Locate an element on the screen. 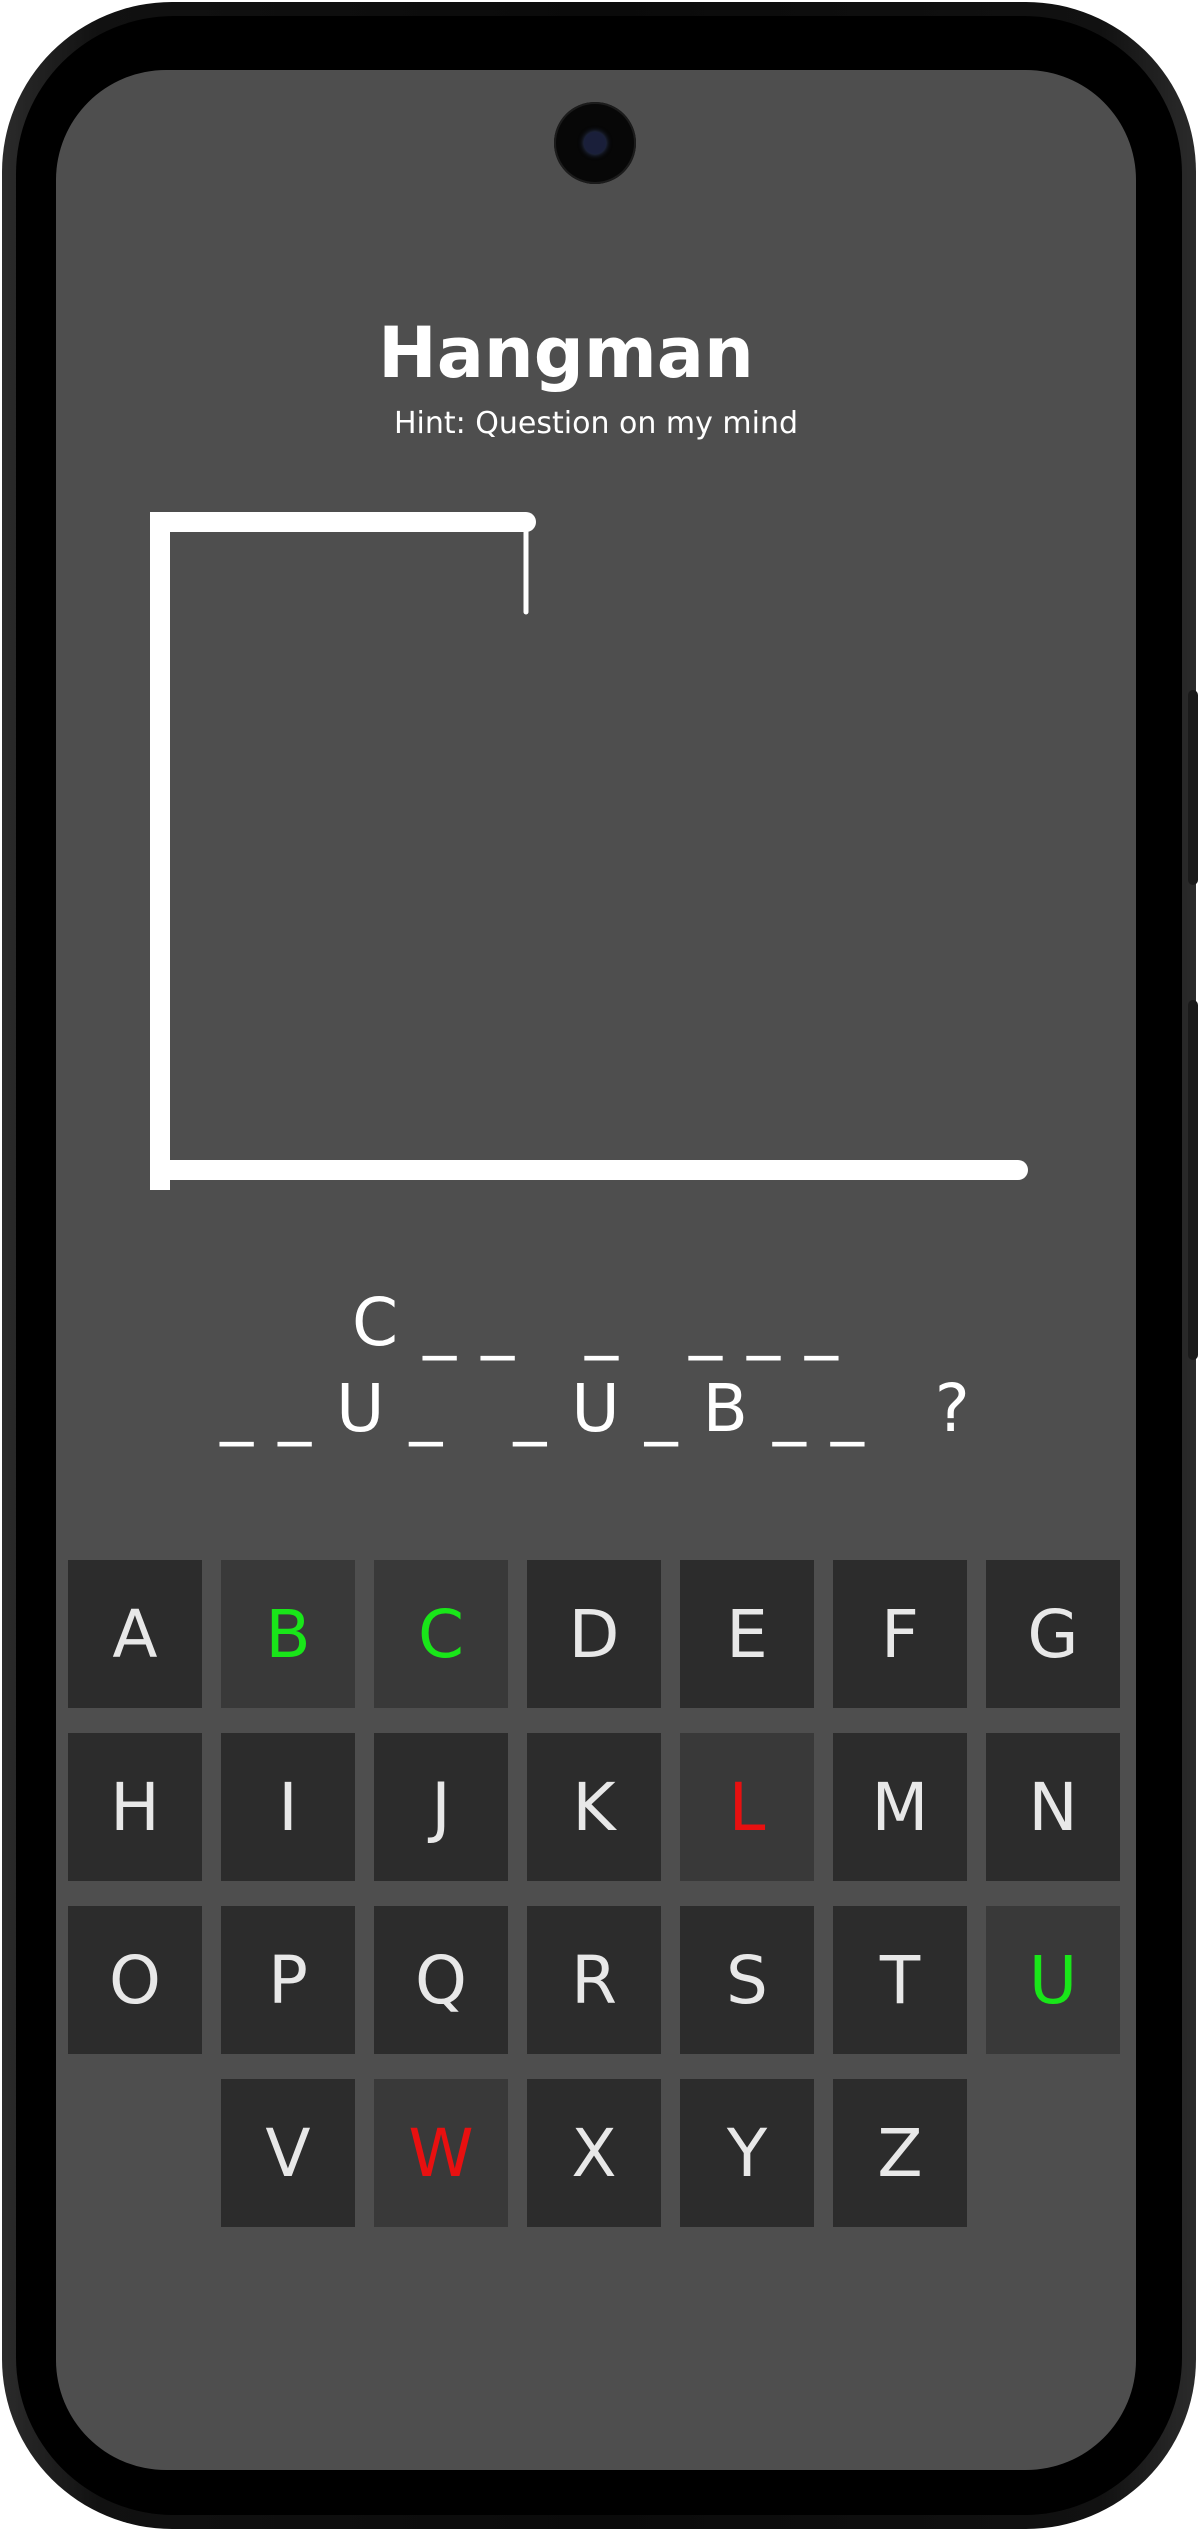 The width and height of the screenshot is (1198, 2531). key-y: Y is located at coordinates (747, 2153).